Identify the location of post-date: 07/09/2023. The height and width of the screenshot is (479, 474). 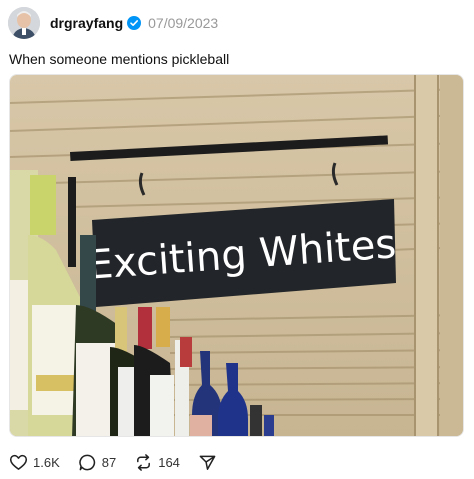
(183, 23).